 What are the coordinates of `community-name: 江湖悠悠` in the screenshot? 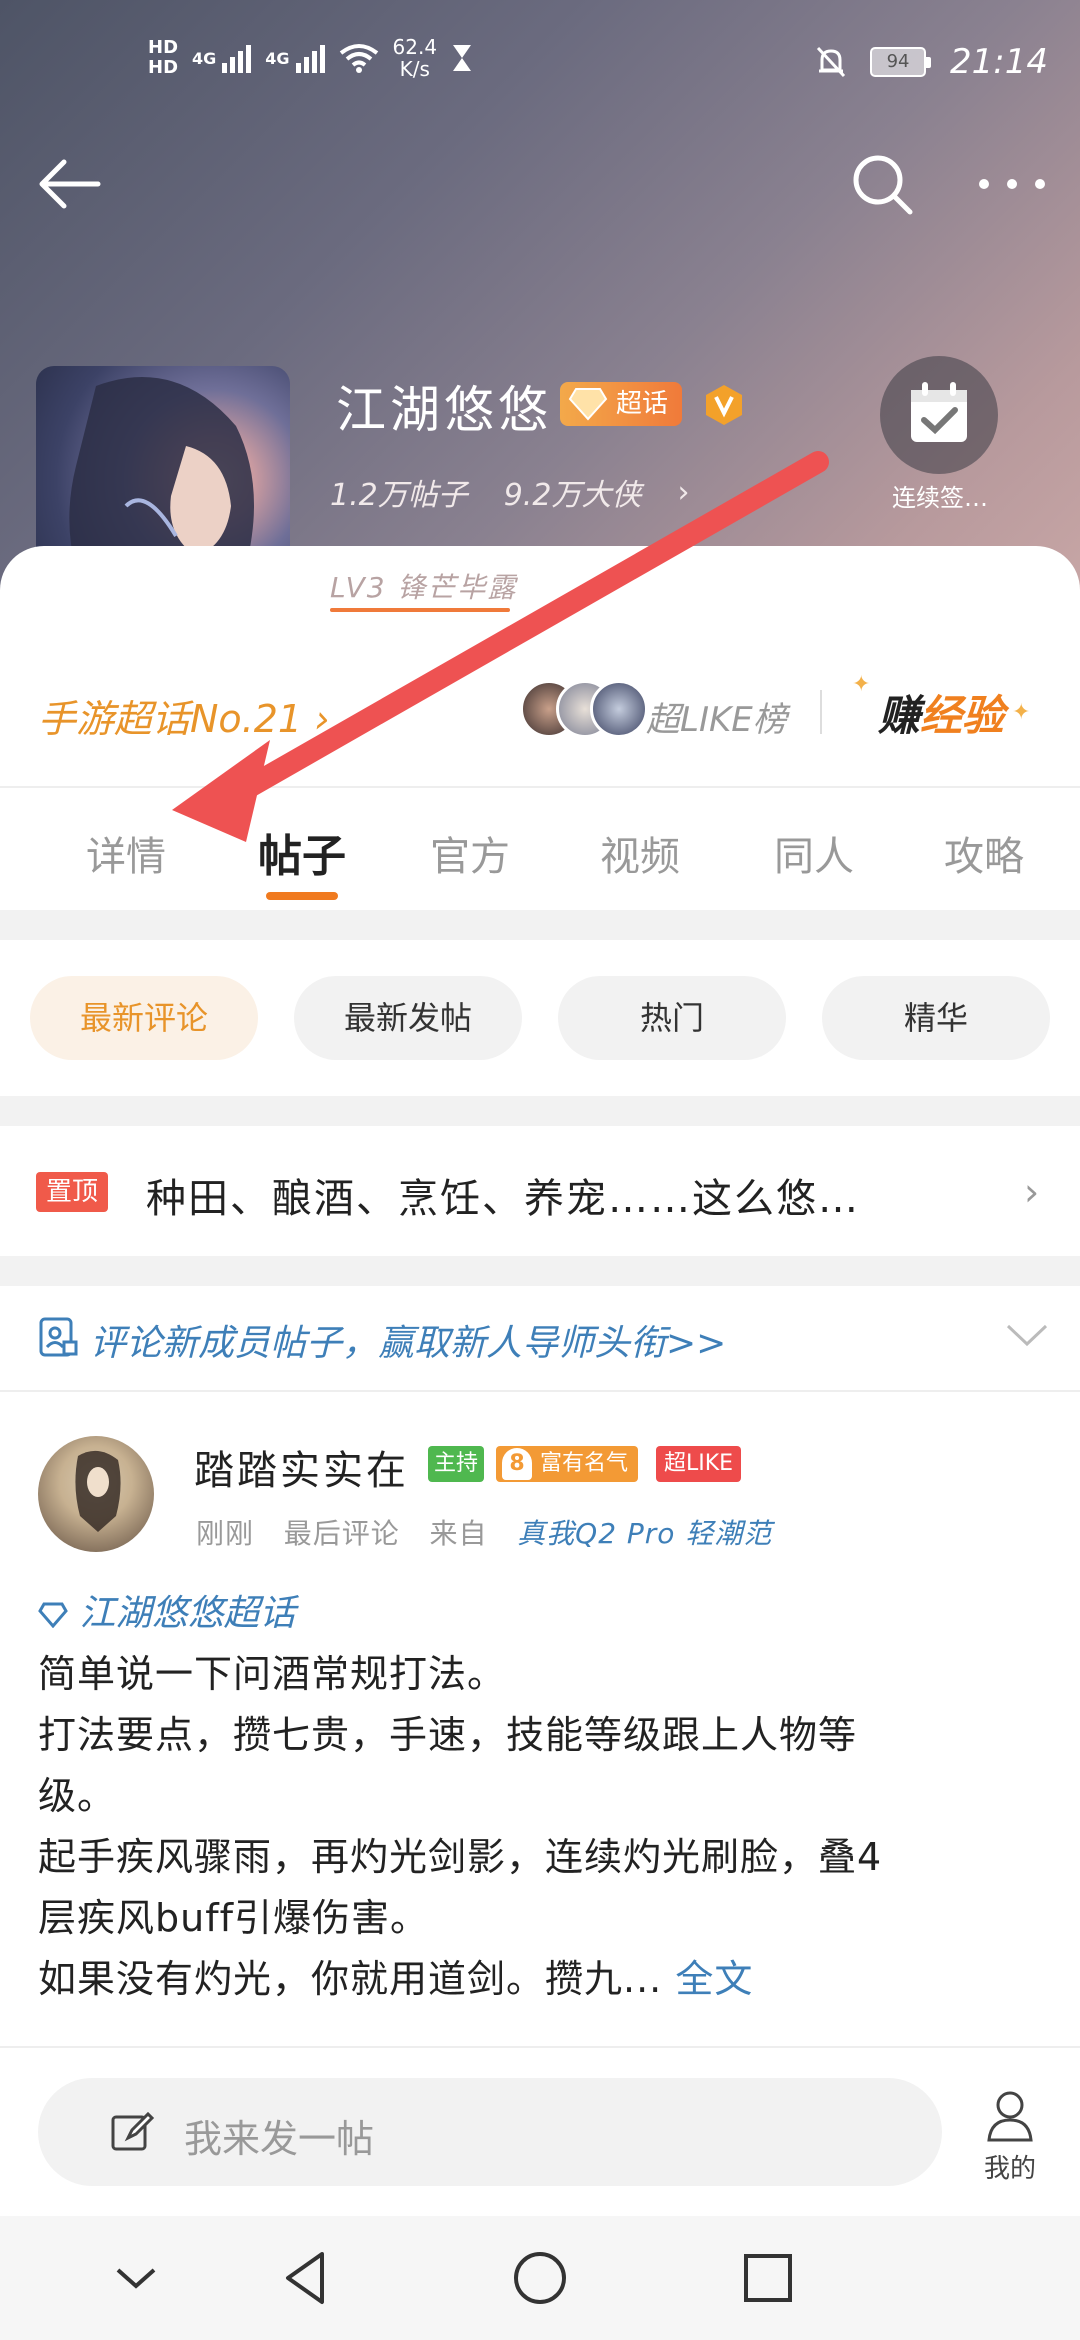 It's located at (444, 410).